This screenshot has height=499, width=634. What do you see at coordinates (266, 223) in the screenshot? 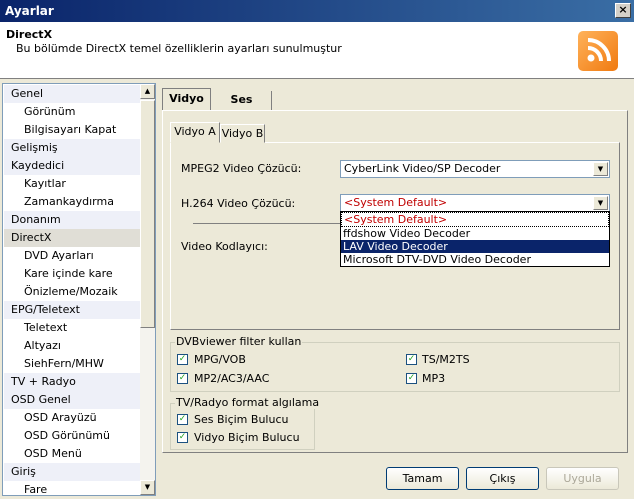
I see `divider` at bounding box center [266, 223].